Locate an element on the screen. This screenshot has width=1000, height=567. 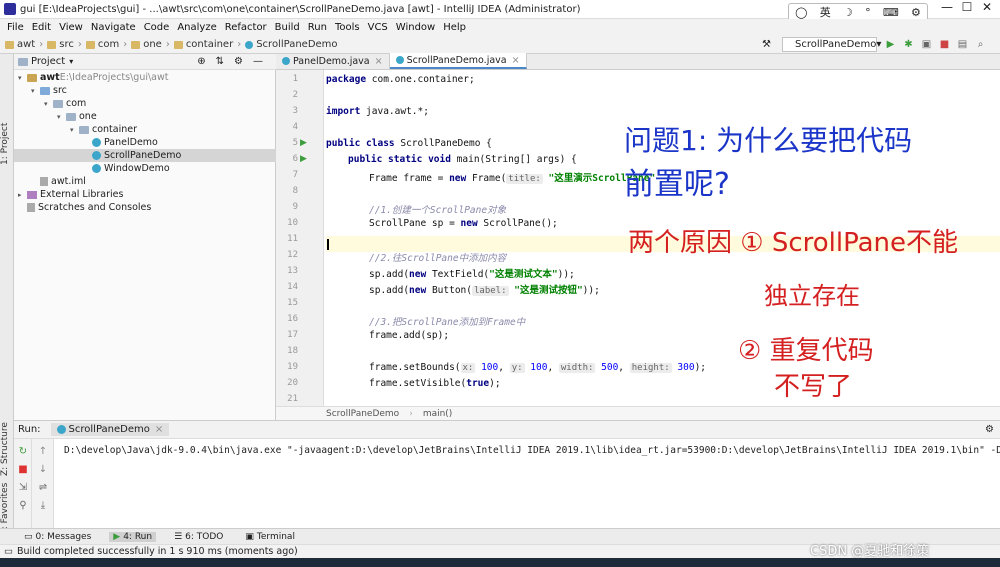
pin-icon: ⚲ is located at coordinates (23, 506).